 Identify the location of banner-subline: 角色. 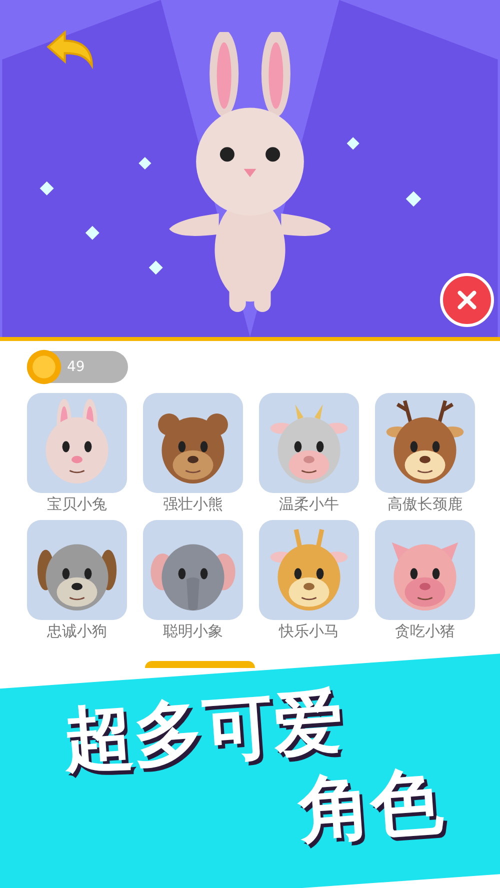
(371, 806).